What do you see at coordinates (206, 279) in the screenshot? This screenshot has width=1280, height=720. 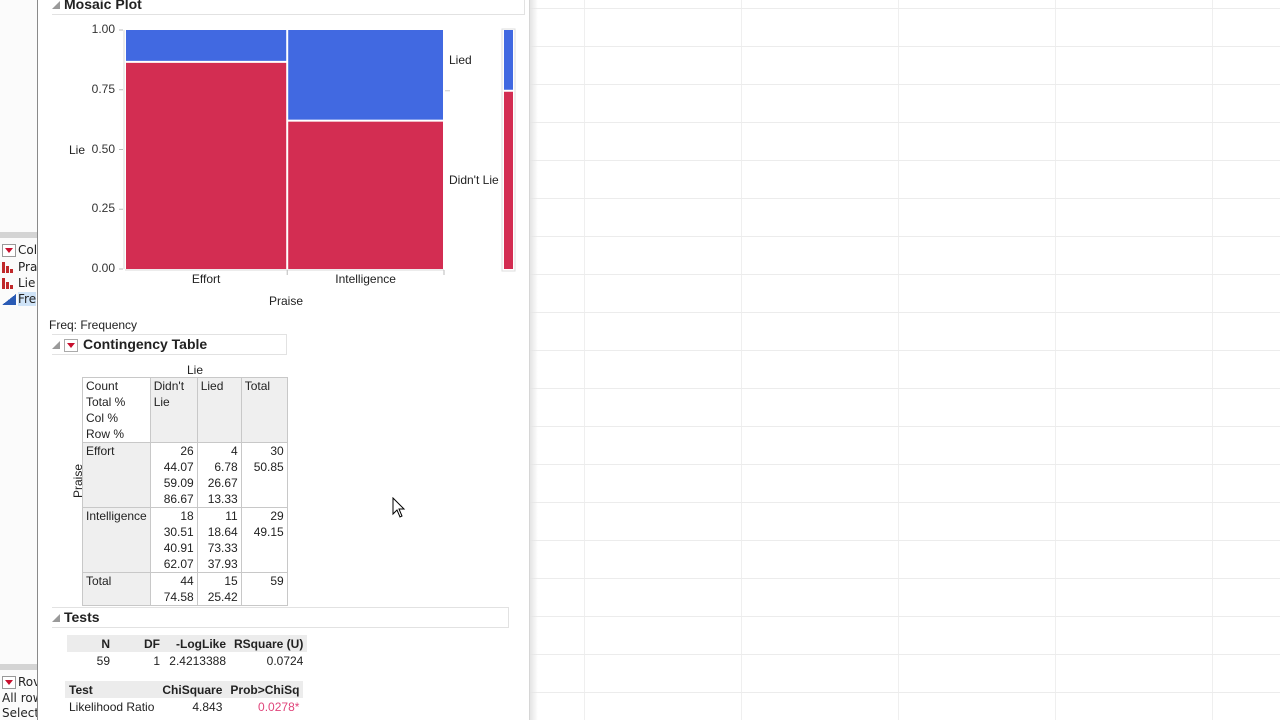 I see `x-category-label: Effort` at bounding box center [206, 279].